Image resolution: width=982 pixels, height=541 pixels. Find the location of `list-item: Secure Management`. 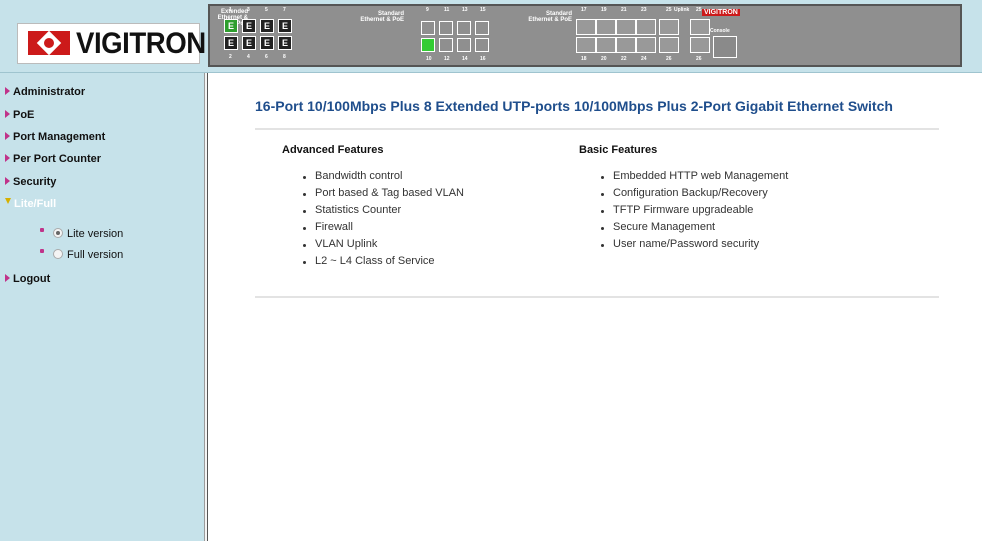

list-item: Secure Management is located at coordinates (694, 227).